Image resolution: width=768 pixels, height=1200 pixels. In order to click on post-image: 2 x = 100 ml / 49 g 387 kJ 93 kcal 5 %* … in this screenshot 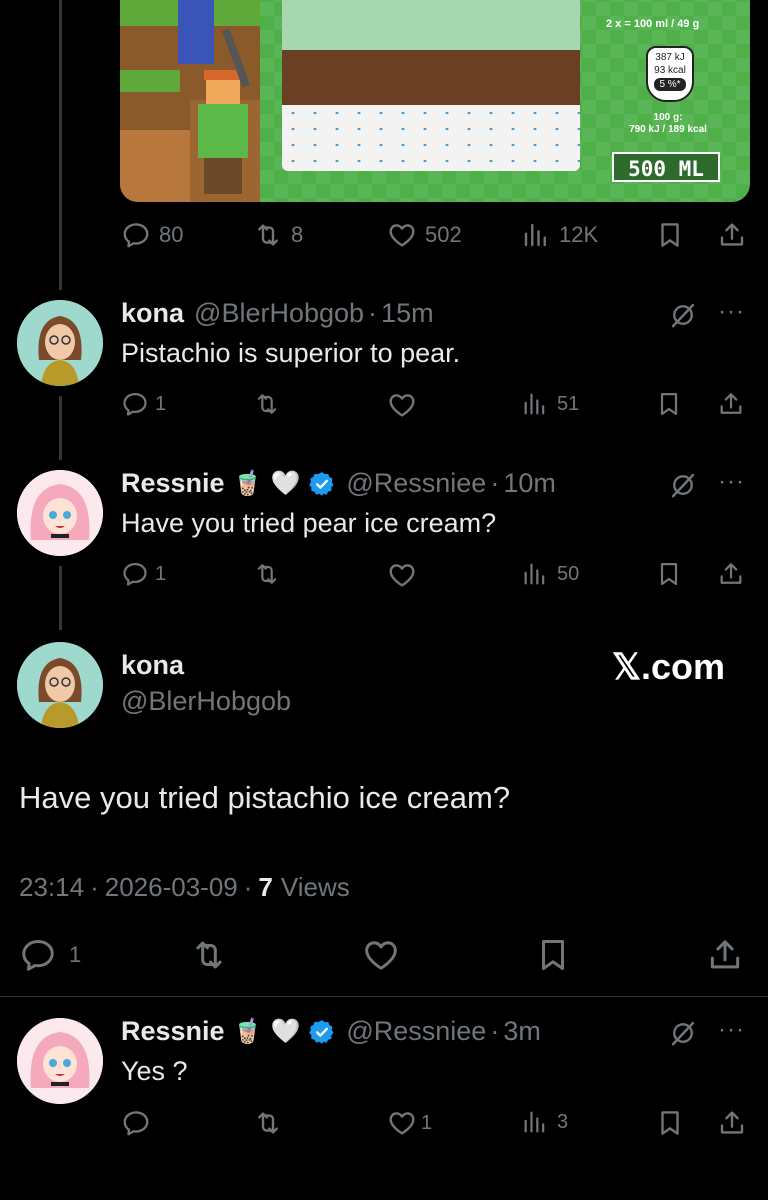, I will do `click(435, 101)`.